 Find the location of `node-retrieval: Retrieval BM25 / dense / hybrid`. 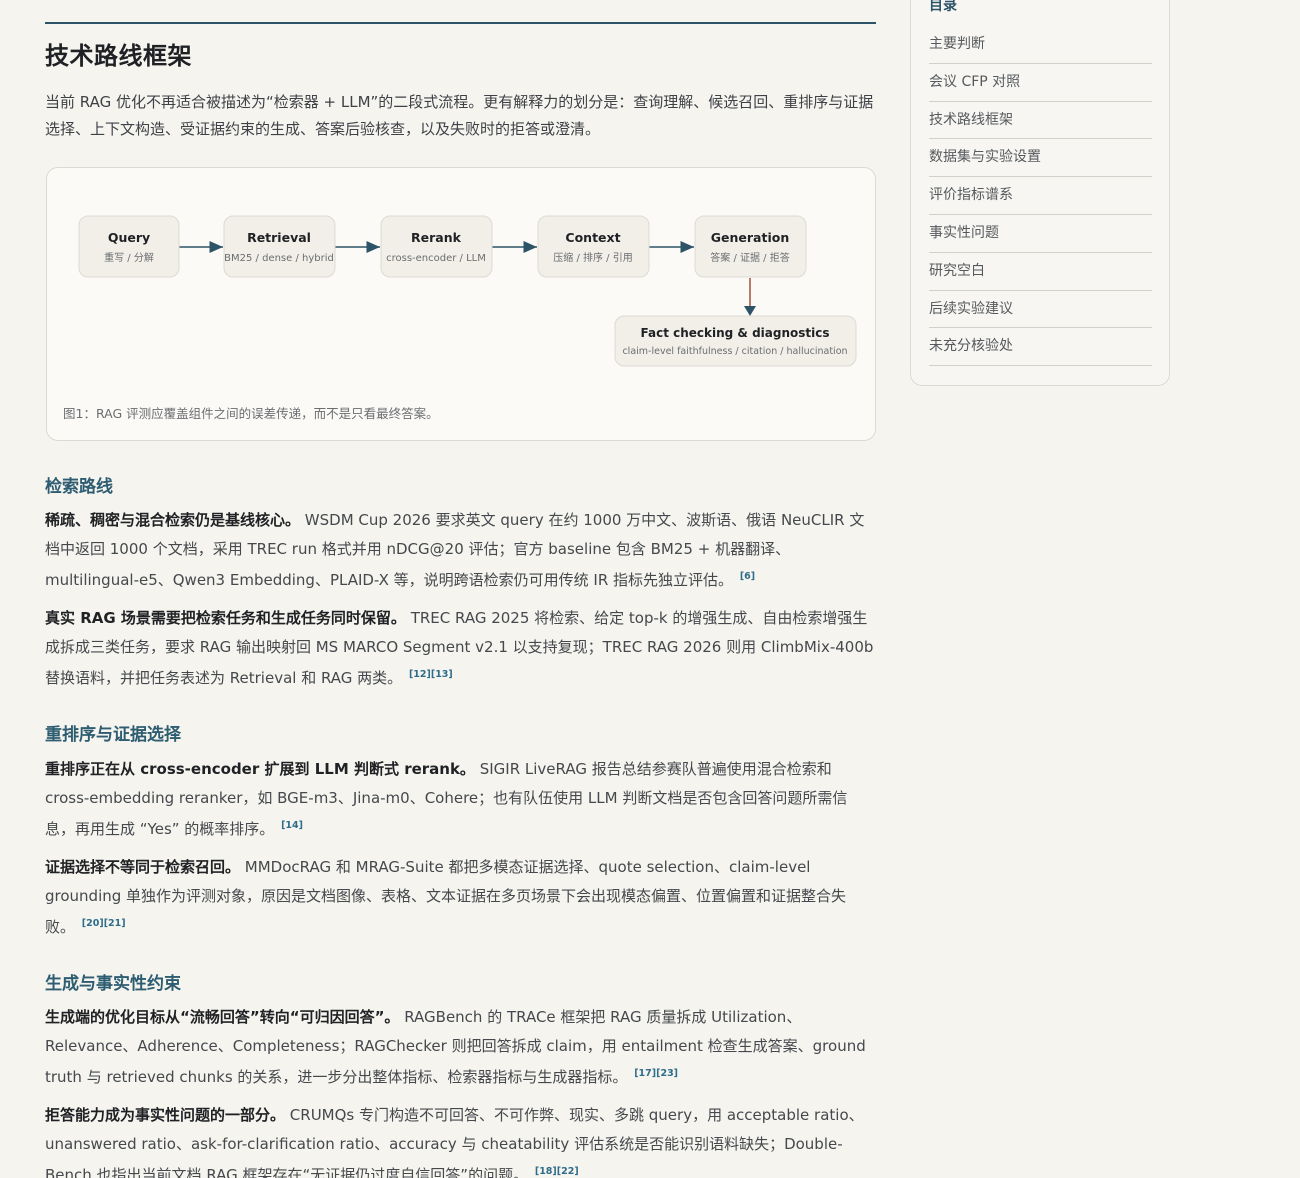

node-retrieval: Retrieval BM25 / dense / hybrid is located at coordinates (279, 246).